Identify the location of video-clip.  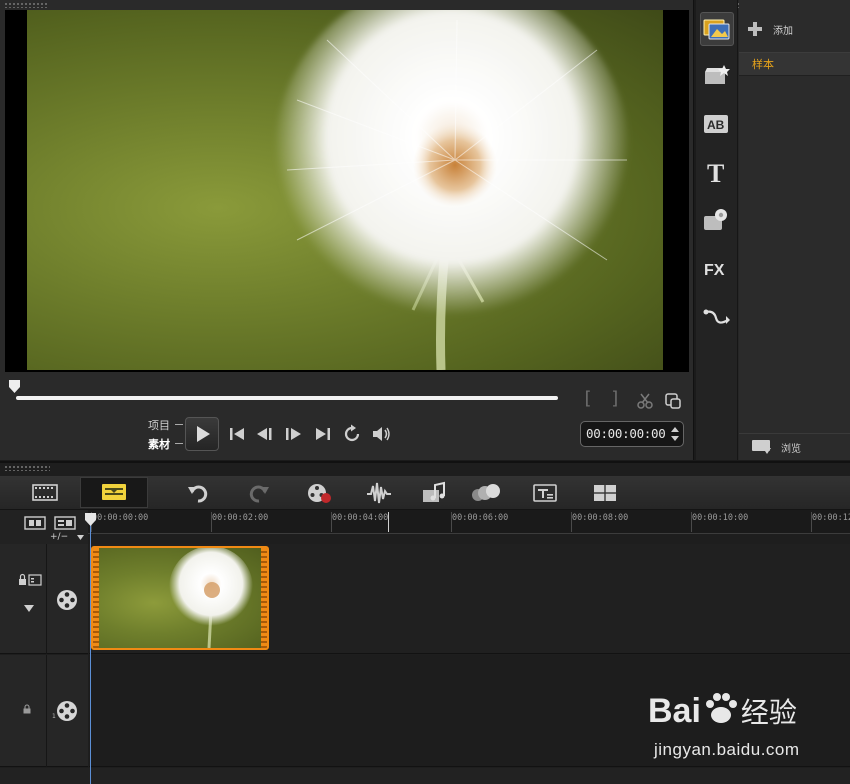
(180, 598).